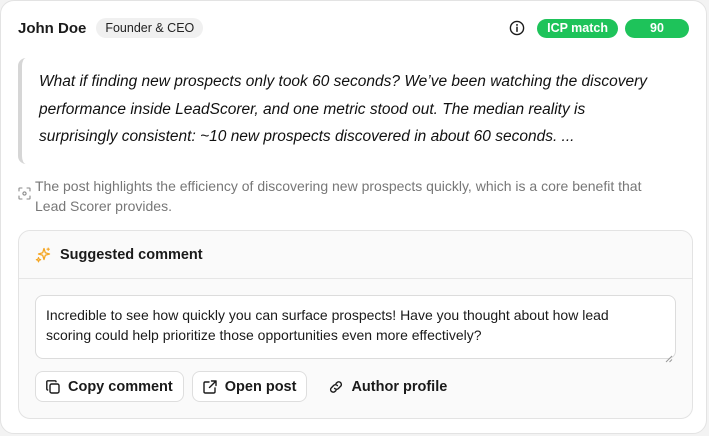 This screenshot has height=436, width=709. Describe the element at coordinates (120, 386) in the screenshot. I see `copy-comment-label: Copy comment` at that location.